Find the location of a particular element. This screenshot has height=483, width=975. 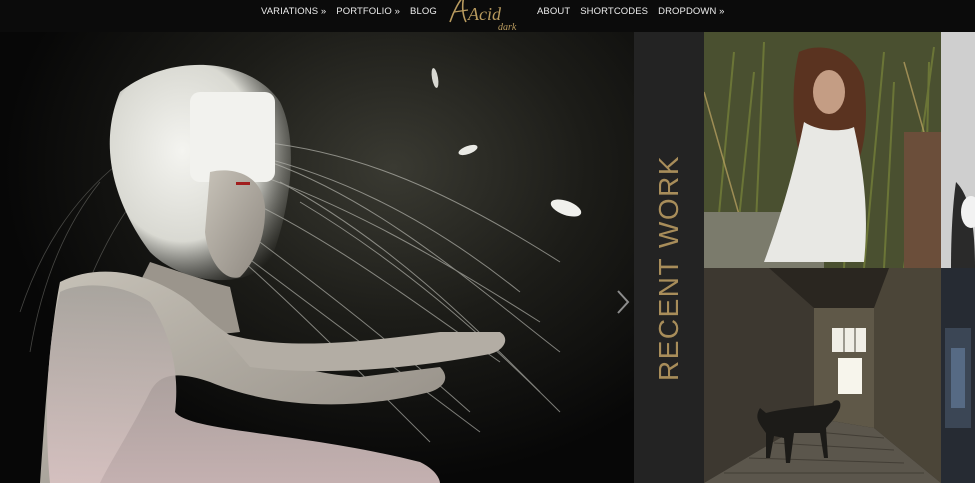

slider-next-arrow-icon is located at coordinates (623, 302).